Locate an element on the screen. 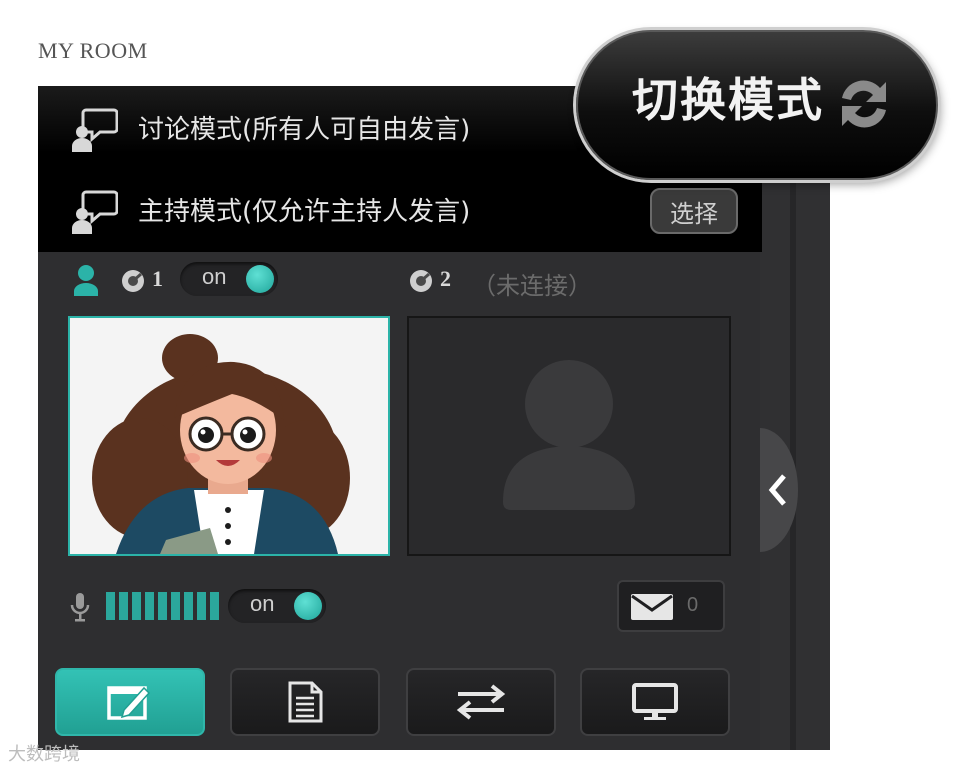  swap-button is located at coordinates (481, 702).